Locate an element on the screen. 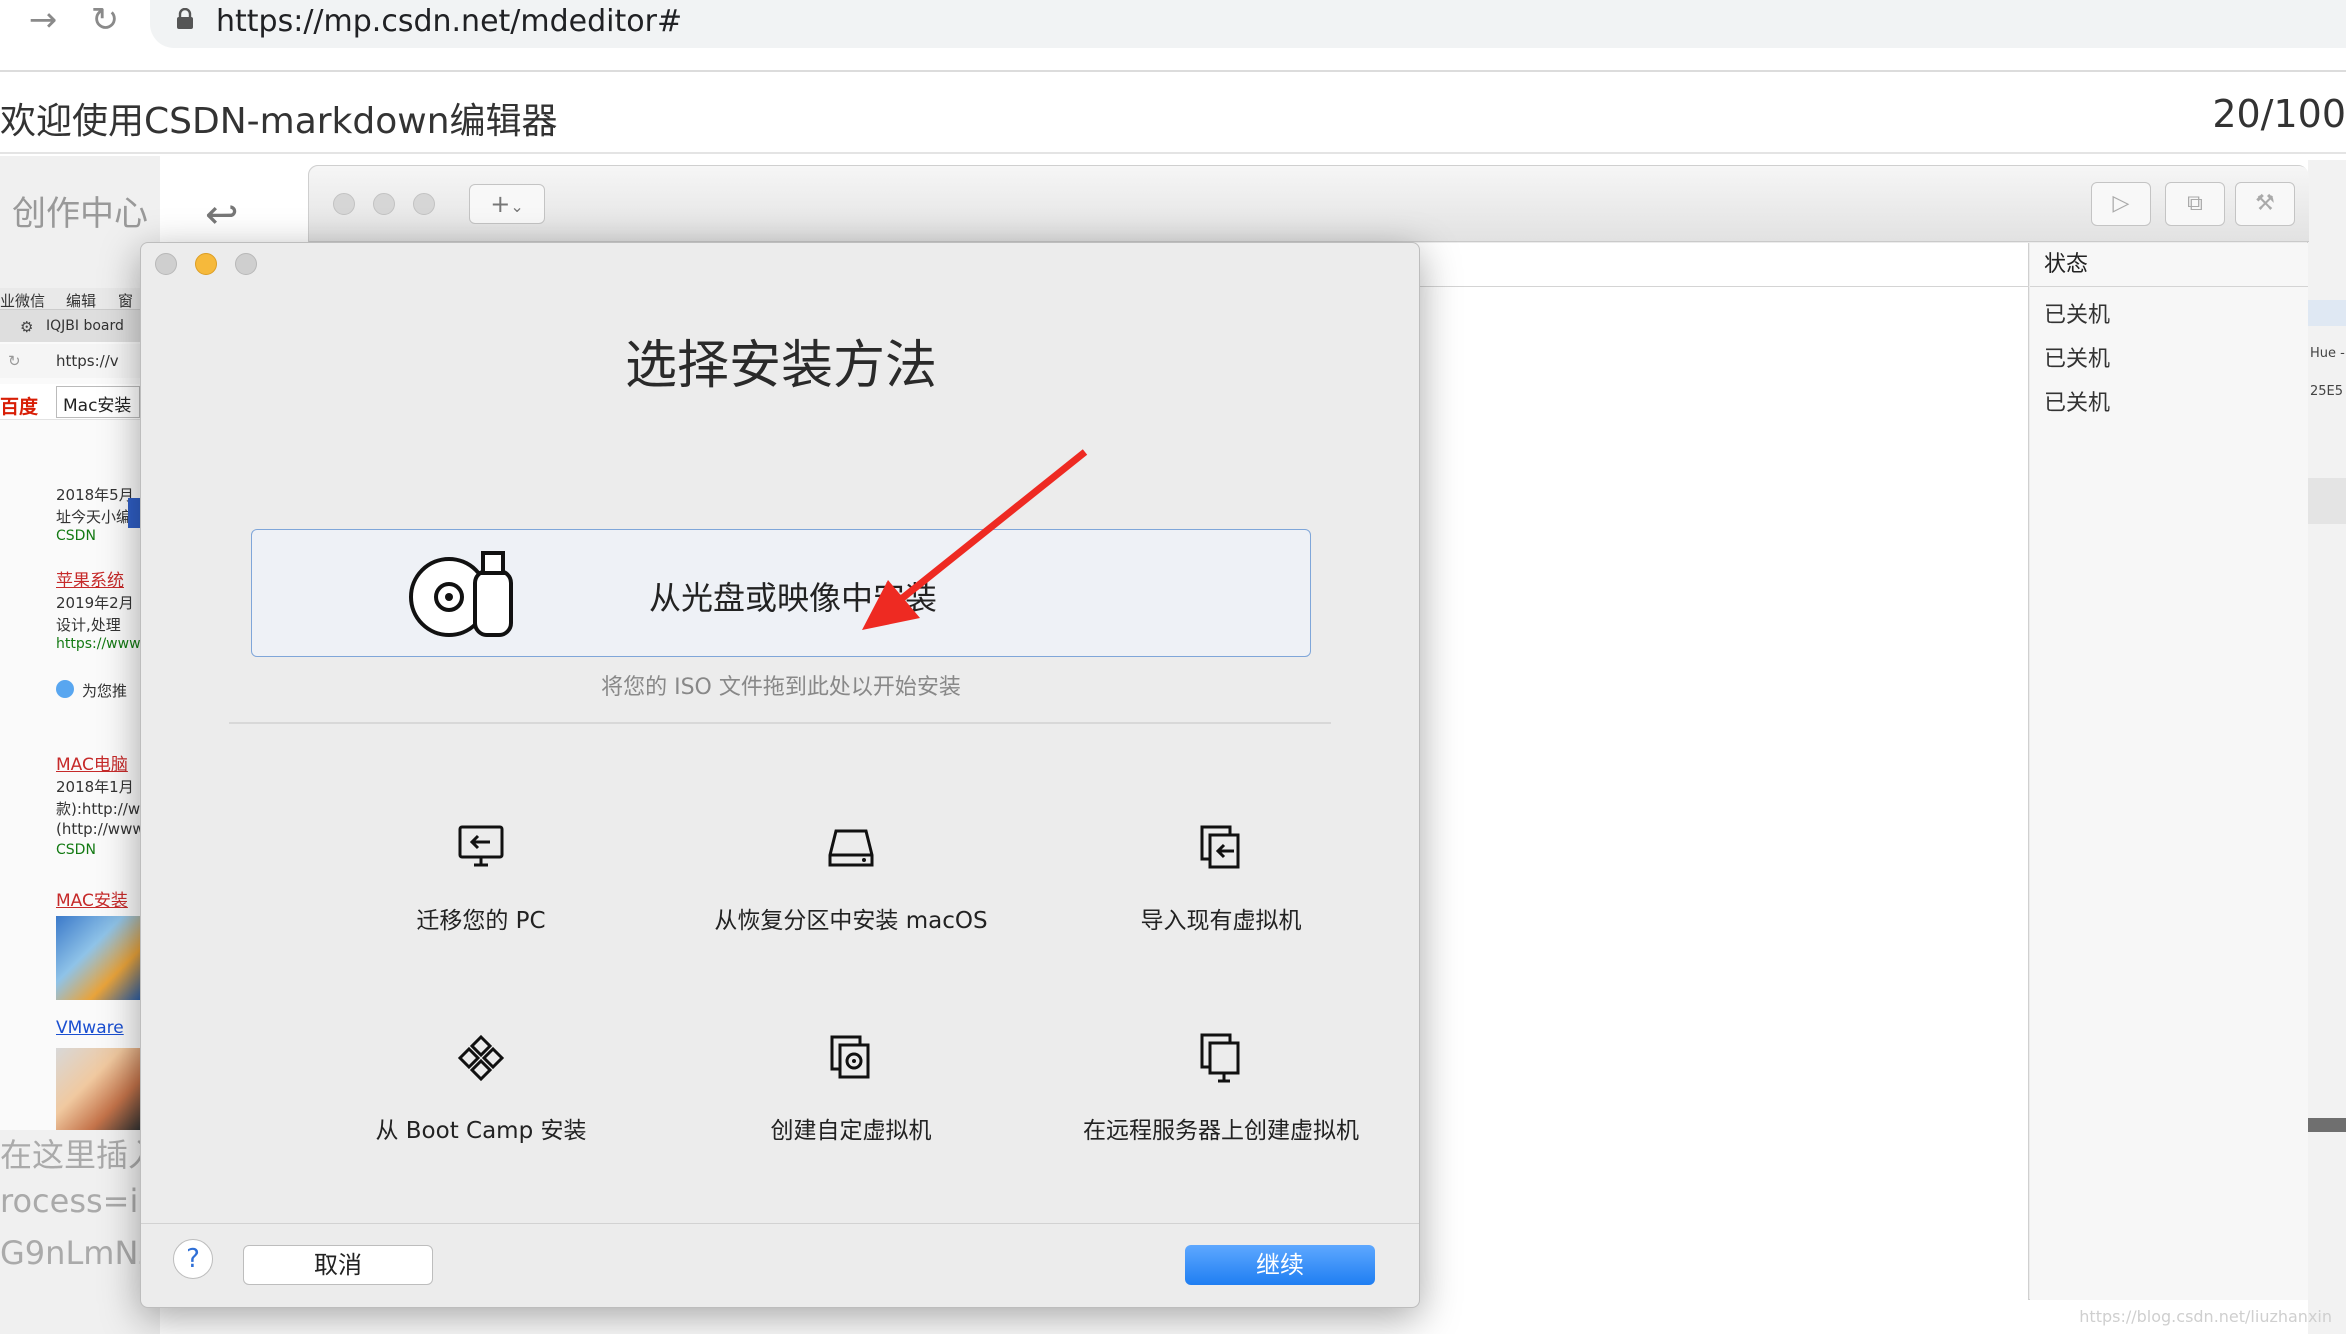 This screenshot has width=2346, height=1334. dialog-zoom-button is located at coordinates (246, 264).